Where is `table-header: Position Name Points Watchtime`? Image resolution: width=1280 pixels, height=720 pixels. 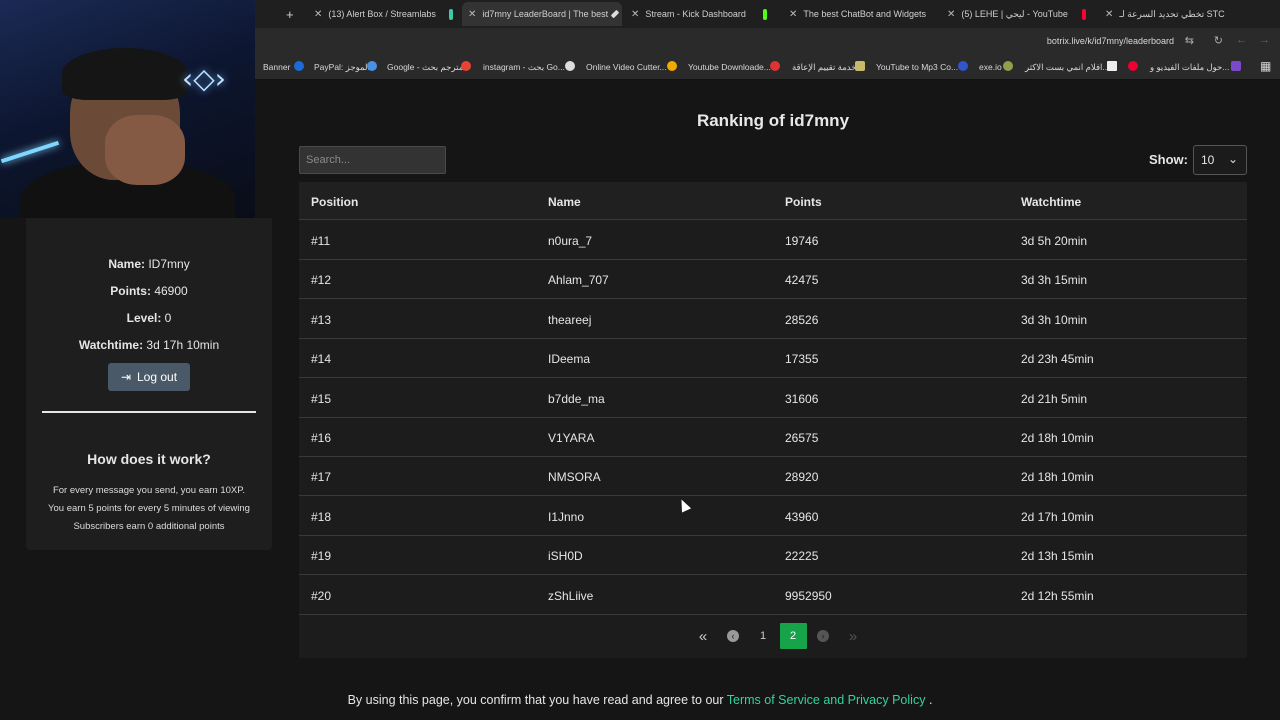
table-header: Position Name Points Watchtime is located at coordinates (773, 201).